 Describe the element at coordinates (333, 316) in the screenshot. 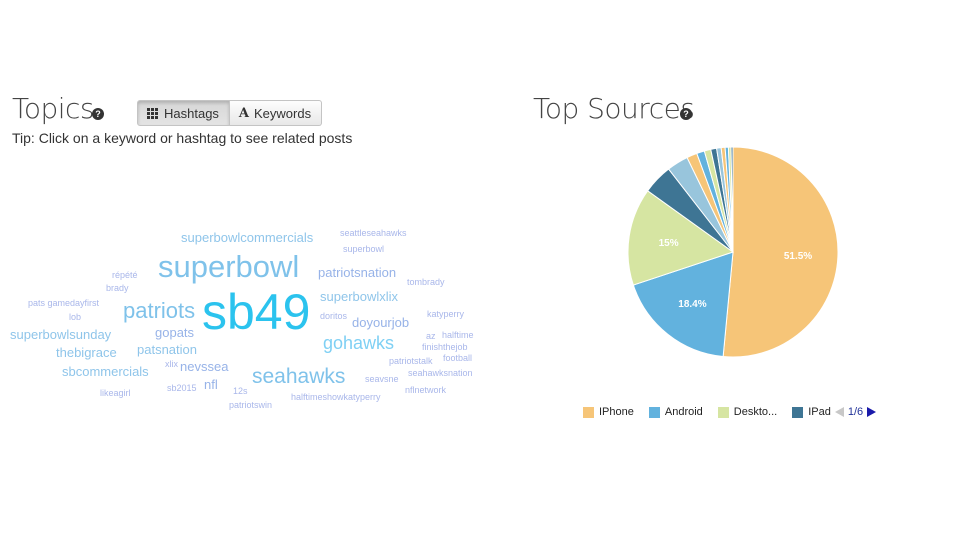

I see `topic-word: doritos` at that location.